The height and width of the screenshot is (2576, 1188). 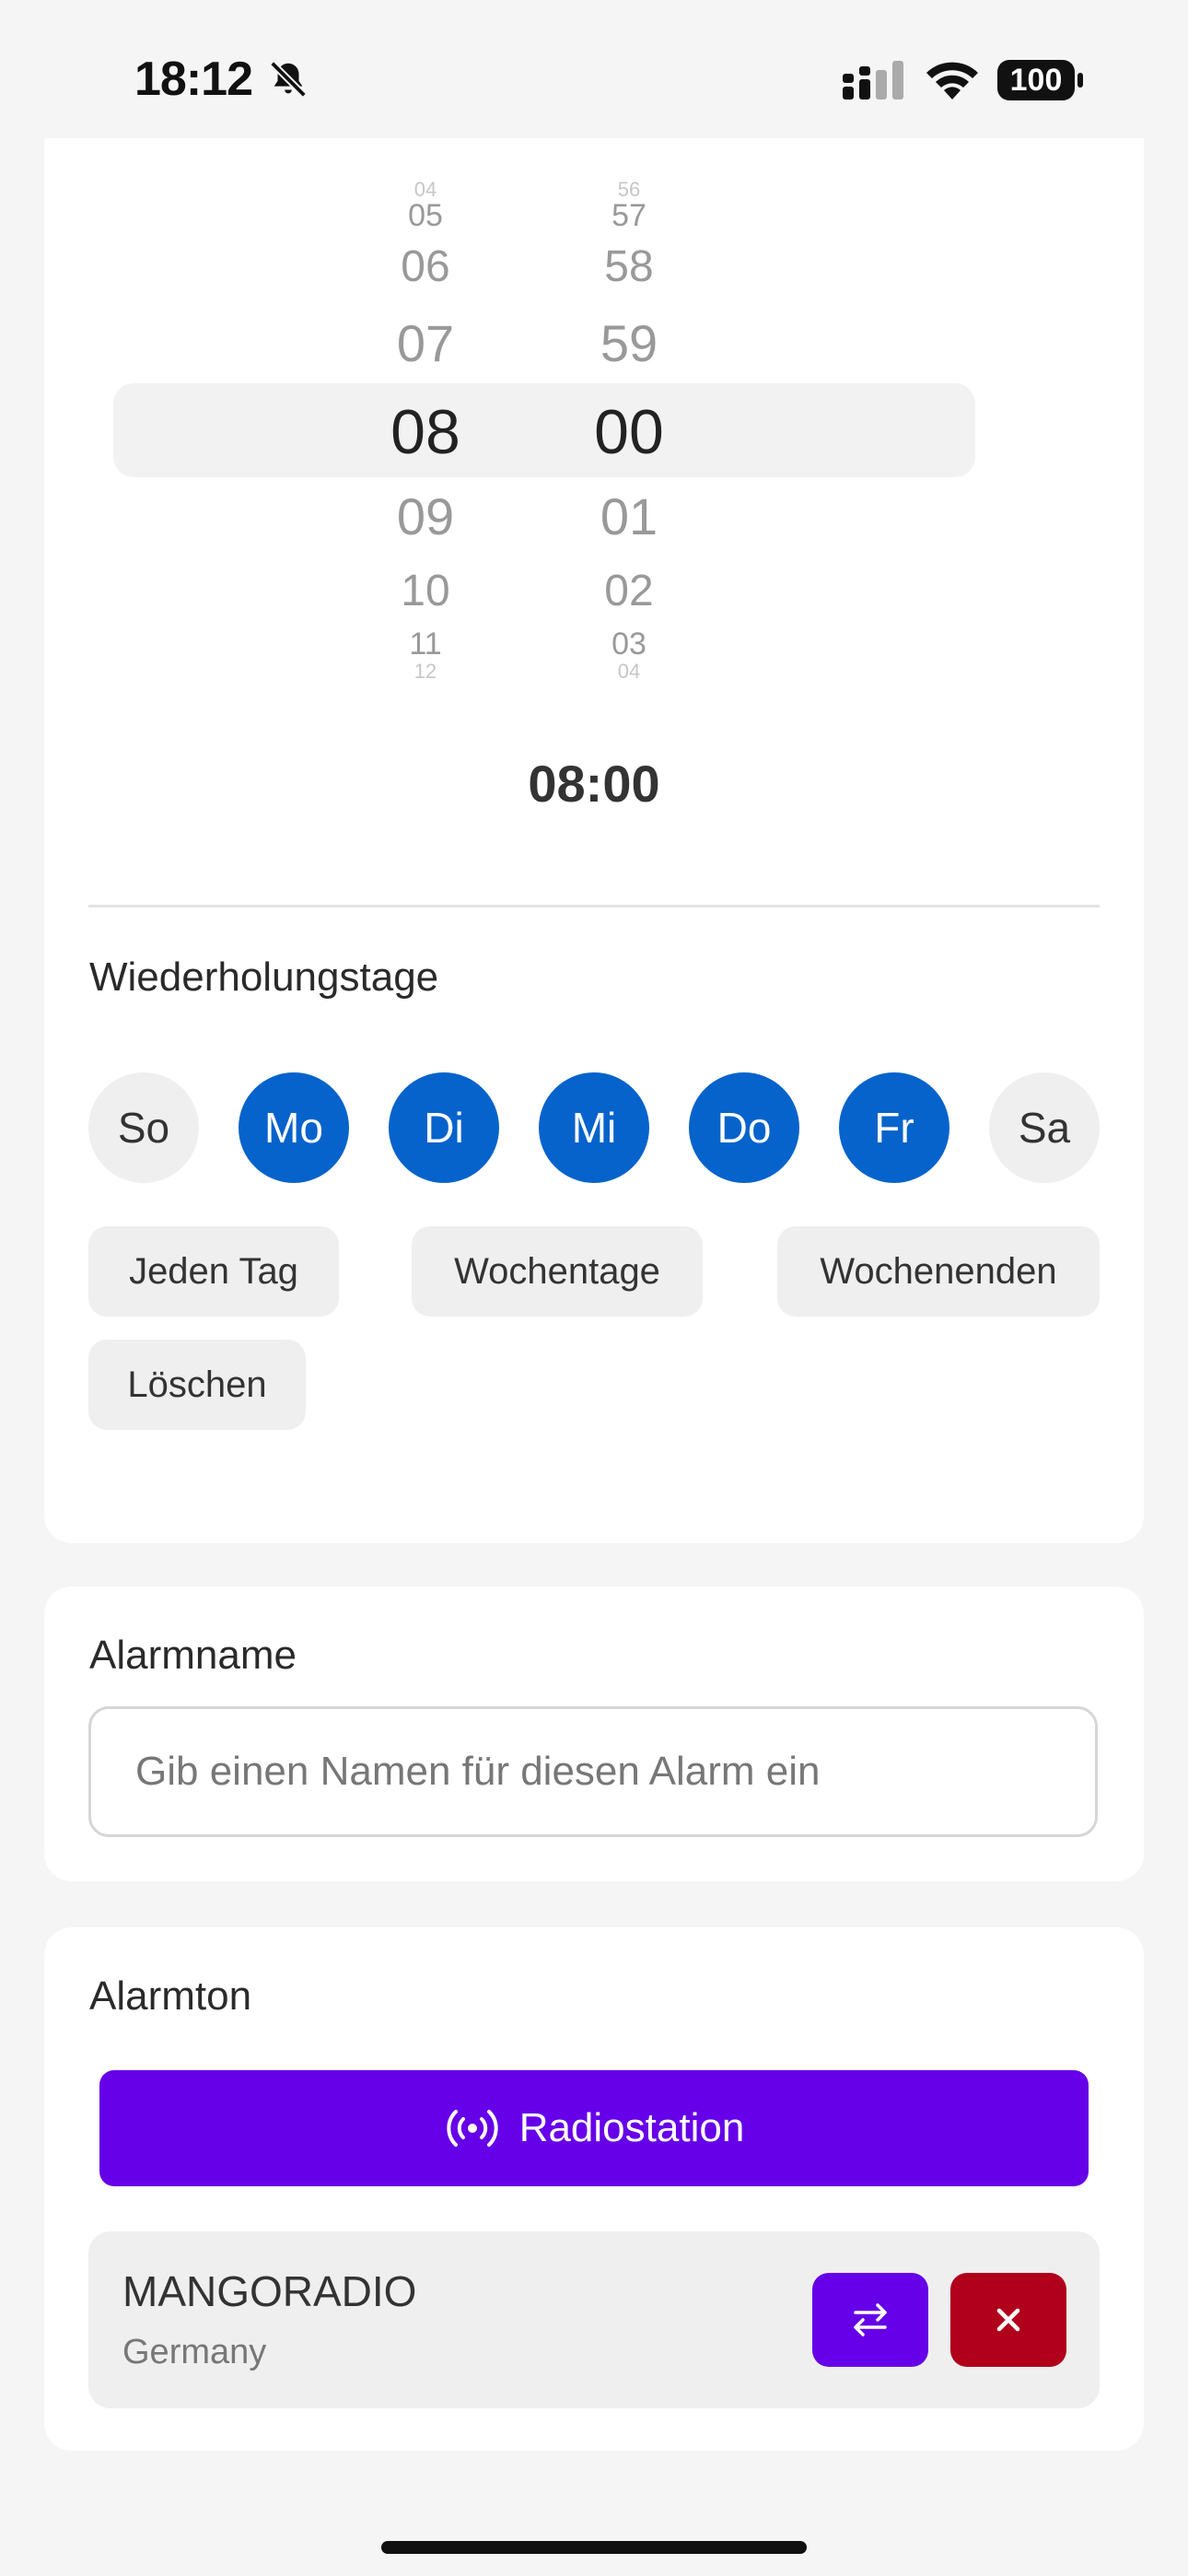 I want to click on repeat-days-title: Wiederholungstage, so click(x=264, y=977).